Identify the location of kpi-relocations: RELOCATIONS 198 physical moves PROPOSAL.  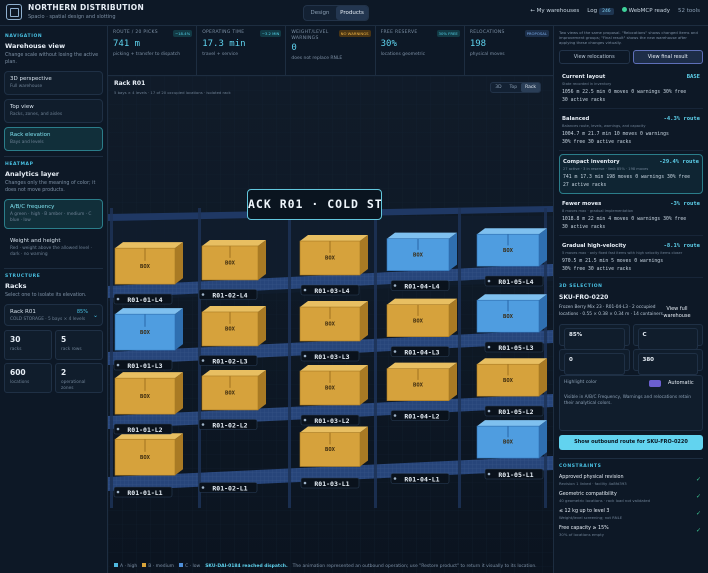
(509, 50).